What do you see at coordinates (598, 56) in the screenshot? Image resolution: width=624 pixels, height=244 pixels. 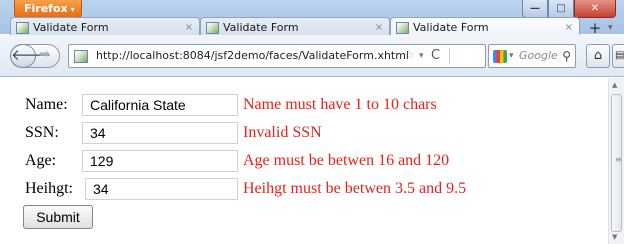 I see `home-button: ⌂` at bounding box center [598, 56].